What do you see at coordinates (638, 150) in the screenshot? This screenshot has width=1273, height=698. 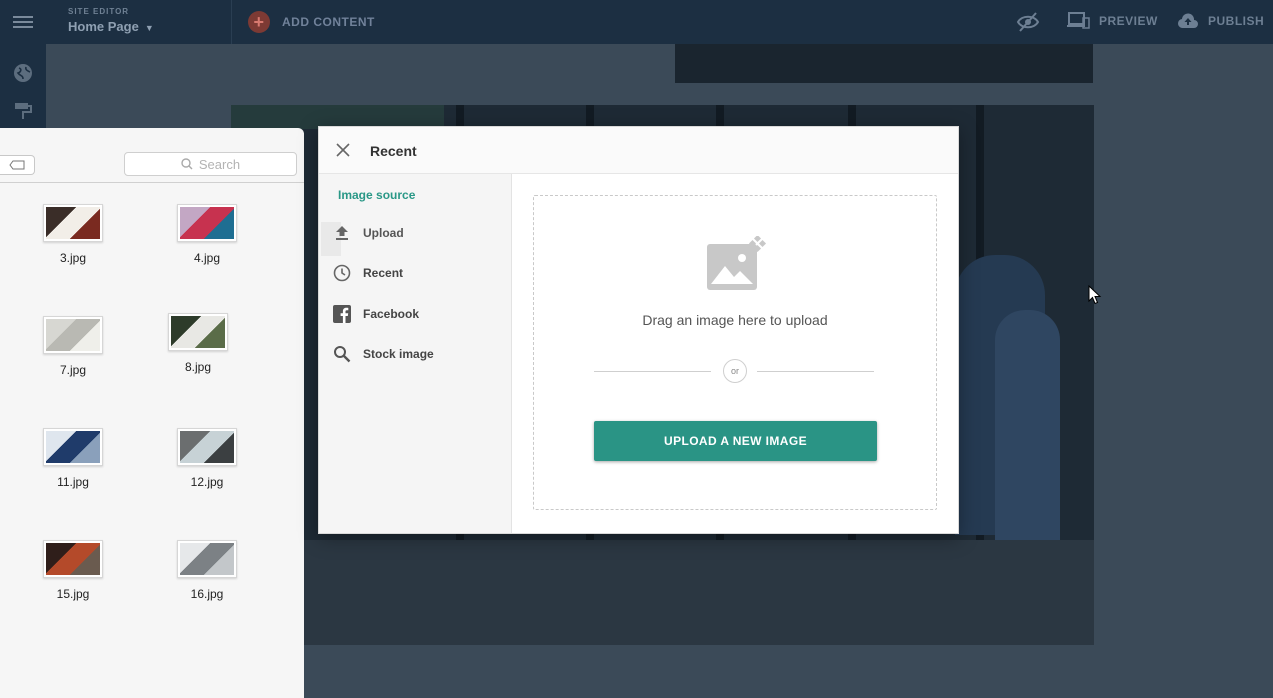 I see `dialog-header: Recent` at bounding box center [638, 150].